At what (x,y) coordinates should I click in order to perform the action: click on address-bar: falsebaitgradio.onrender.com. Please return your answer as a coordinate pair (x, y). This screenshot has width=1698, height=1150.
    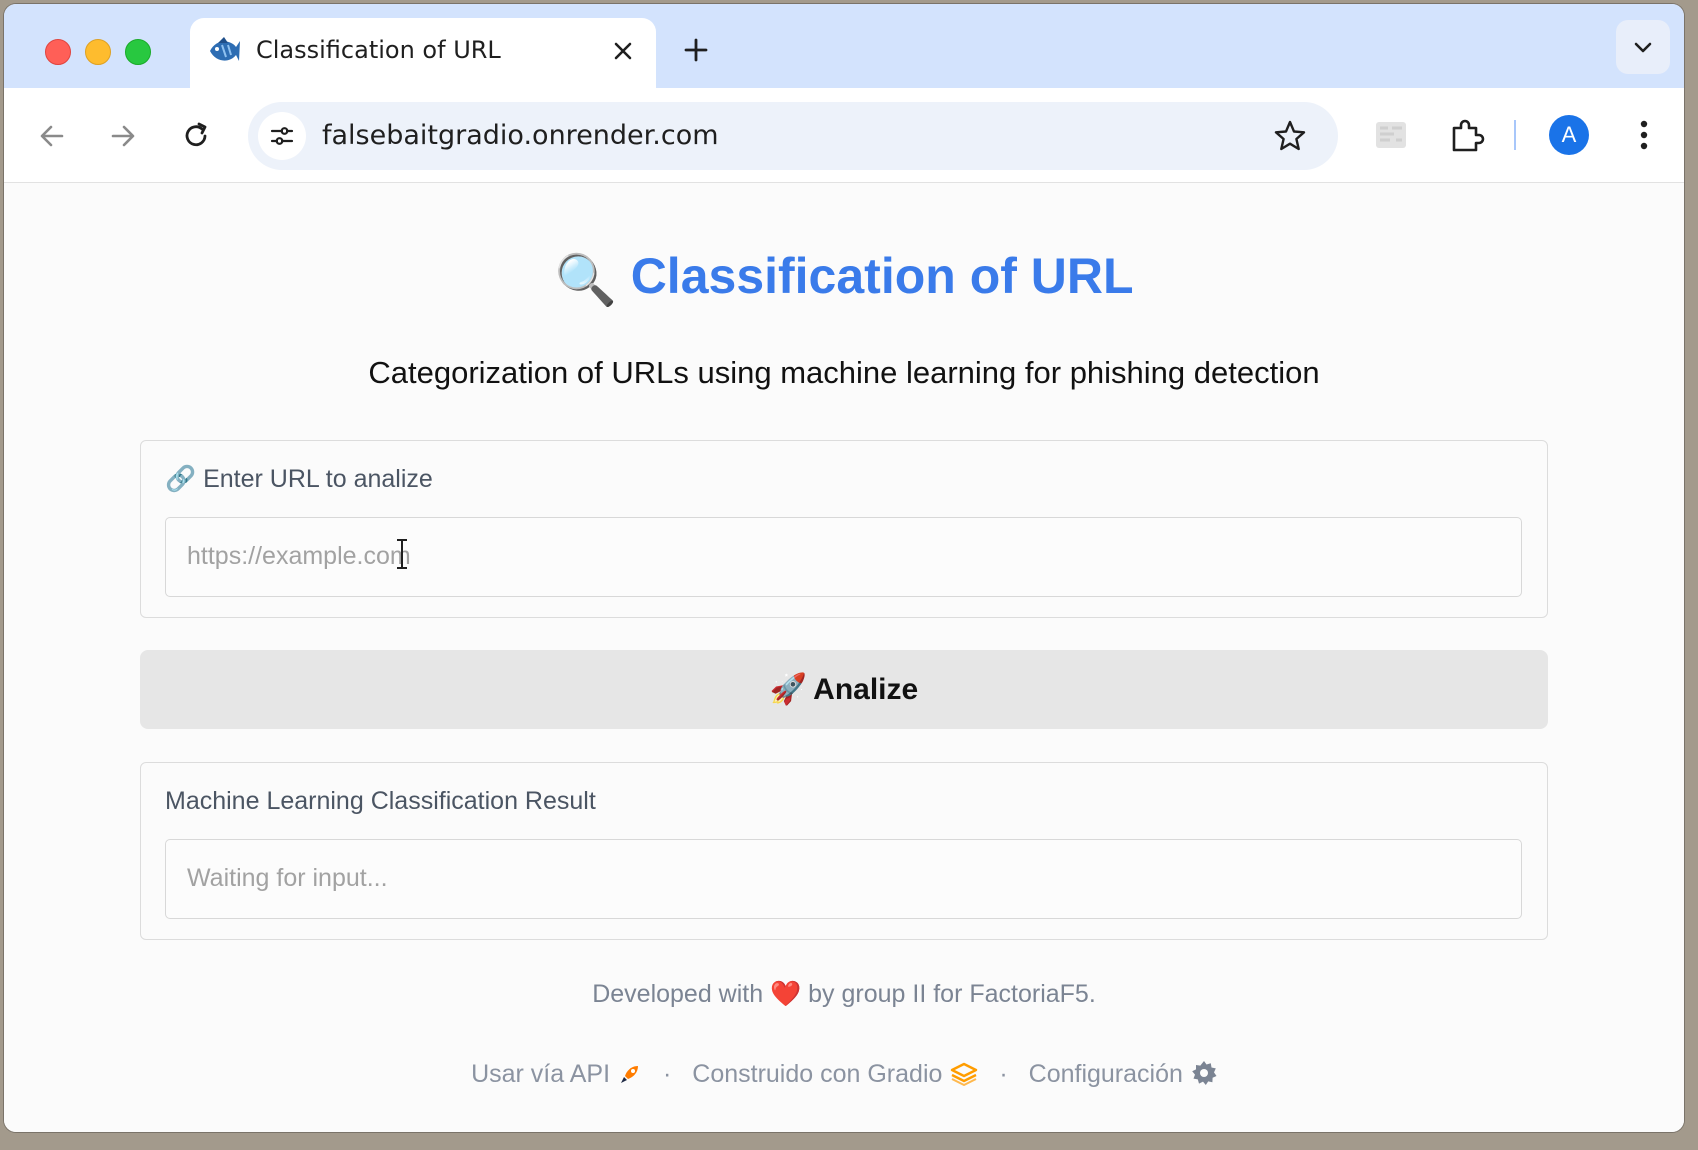
    Looking at the image, I should click on (793, 136).